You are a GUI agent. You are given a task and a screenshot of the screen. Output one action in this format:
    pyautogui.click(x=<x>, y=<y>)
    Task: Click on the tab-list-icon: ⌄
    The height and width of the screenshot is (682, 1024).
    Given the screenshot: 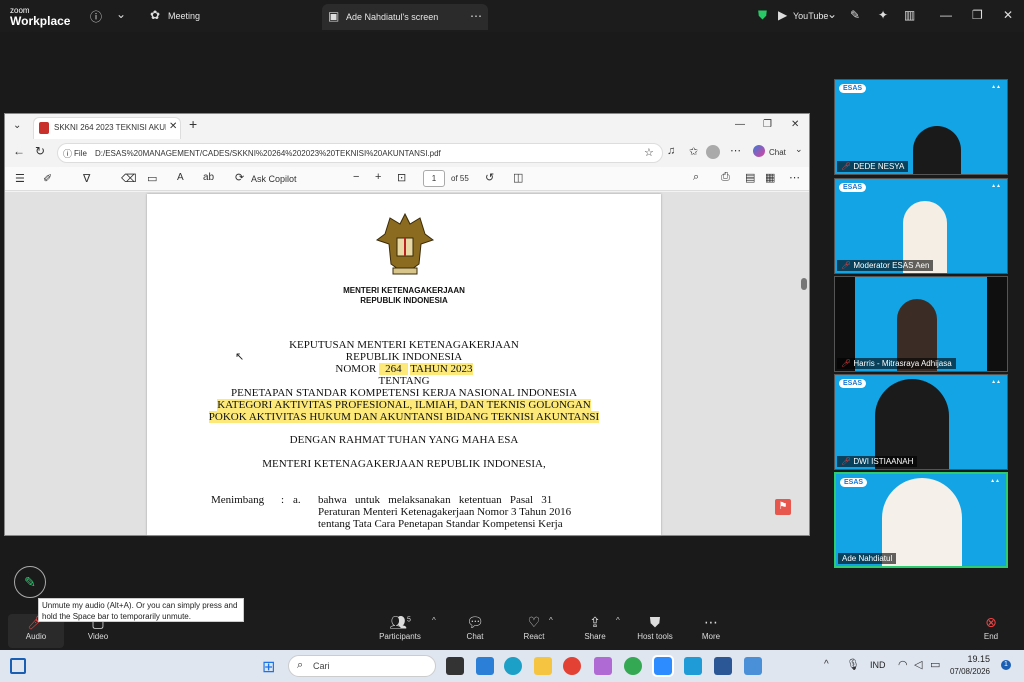 What is the action you would take?
    pyautogui.click(x=17, y=125)
    